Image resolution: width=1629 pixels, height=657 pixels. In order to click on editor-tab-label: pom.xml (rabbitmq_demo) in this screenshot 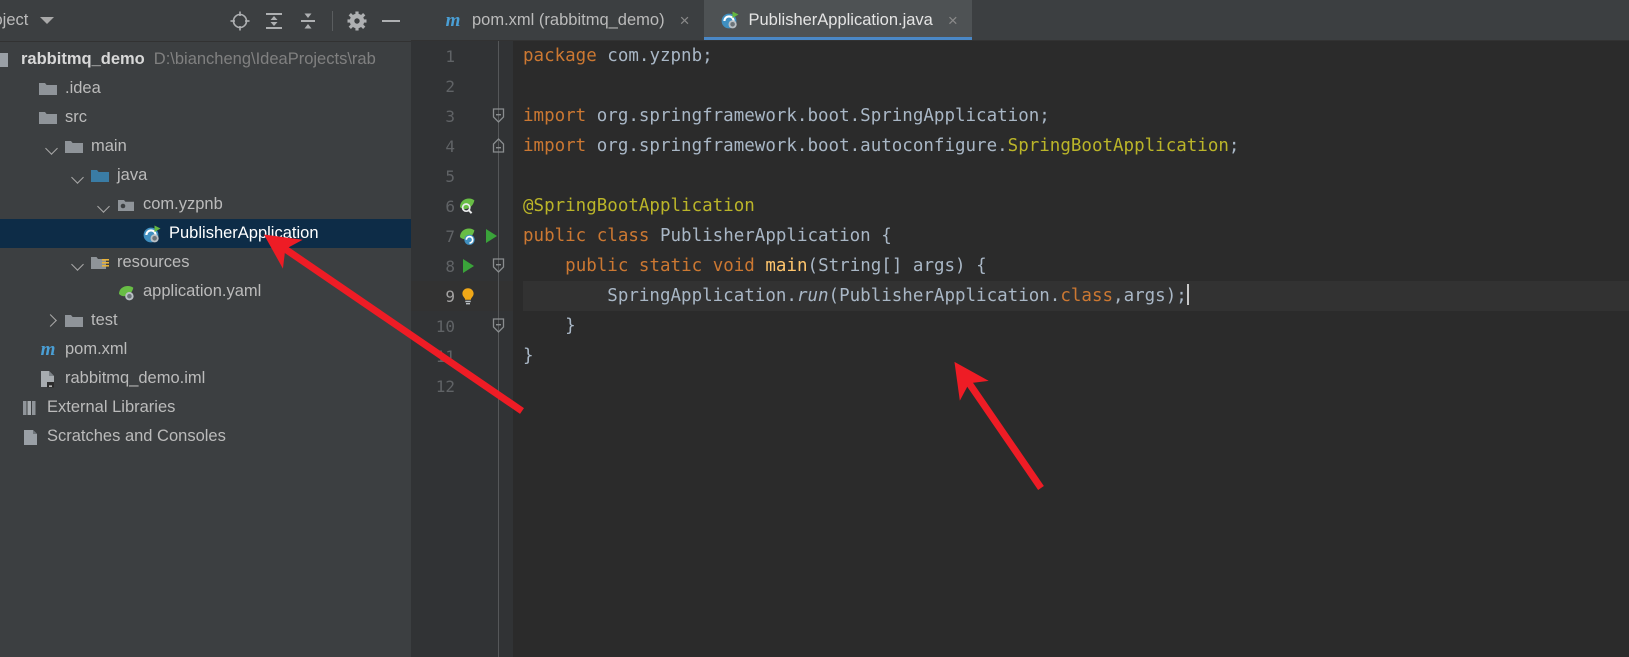, I will do `click(568, 19)`.